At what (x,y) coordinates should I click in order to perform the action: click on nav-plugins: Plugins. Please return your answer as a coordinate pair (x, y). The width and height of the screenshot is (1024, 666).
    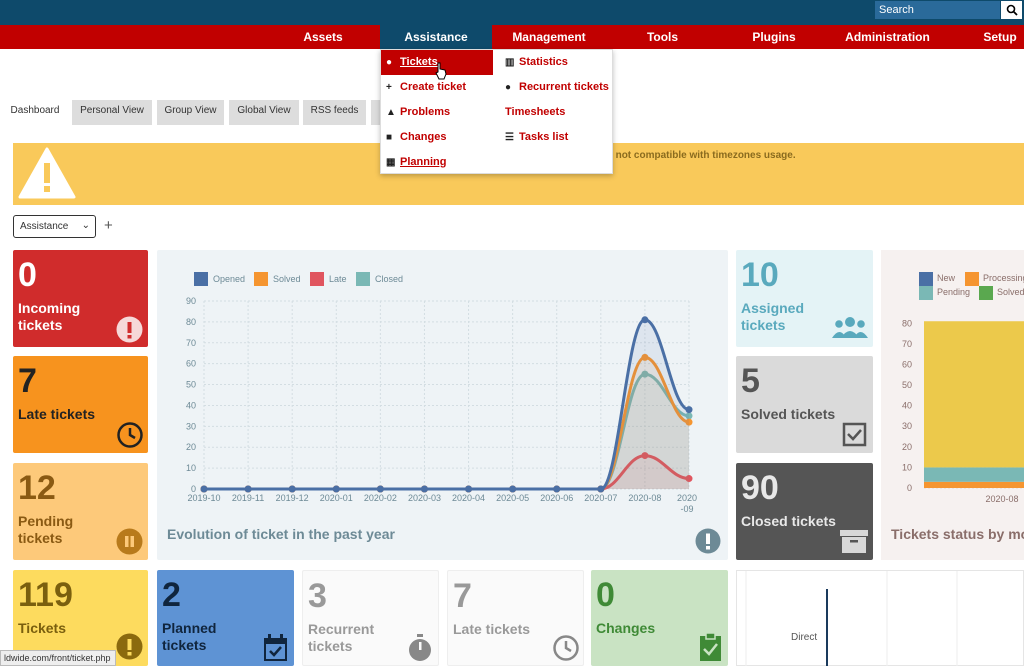
    Looking at the image, I should click on (774, 37).